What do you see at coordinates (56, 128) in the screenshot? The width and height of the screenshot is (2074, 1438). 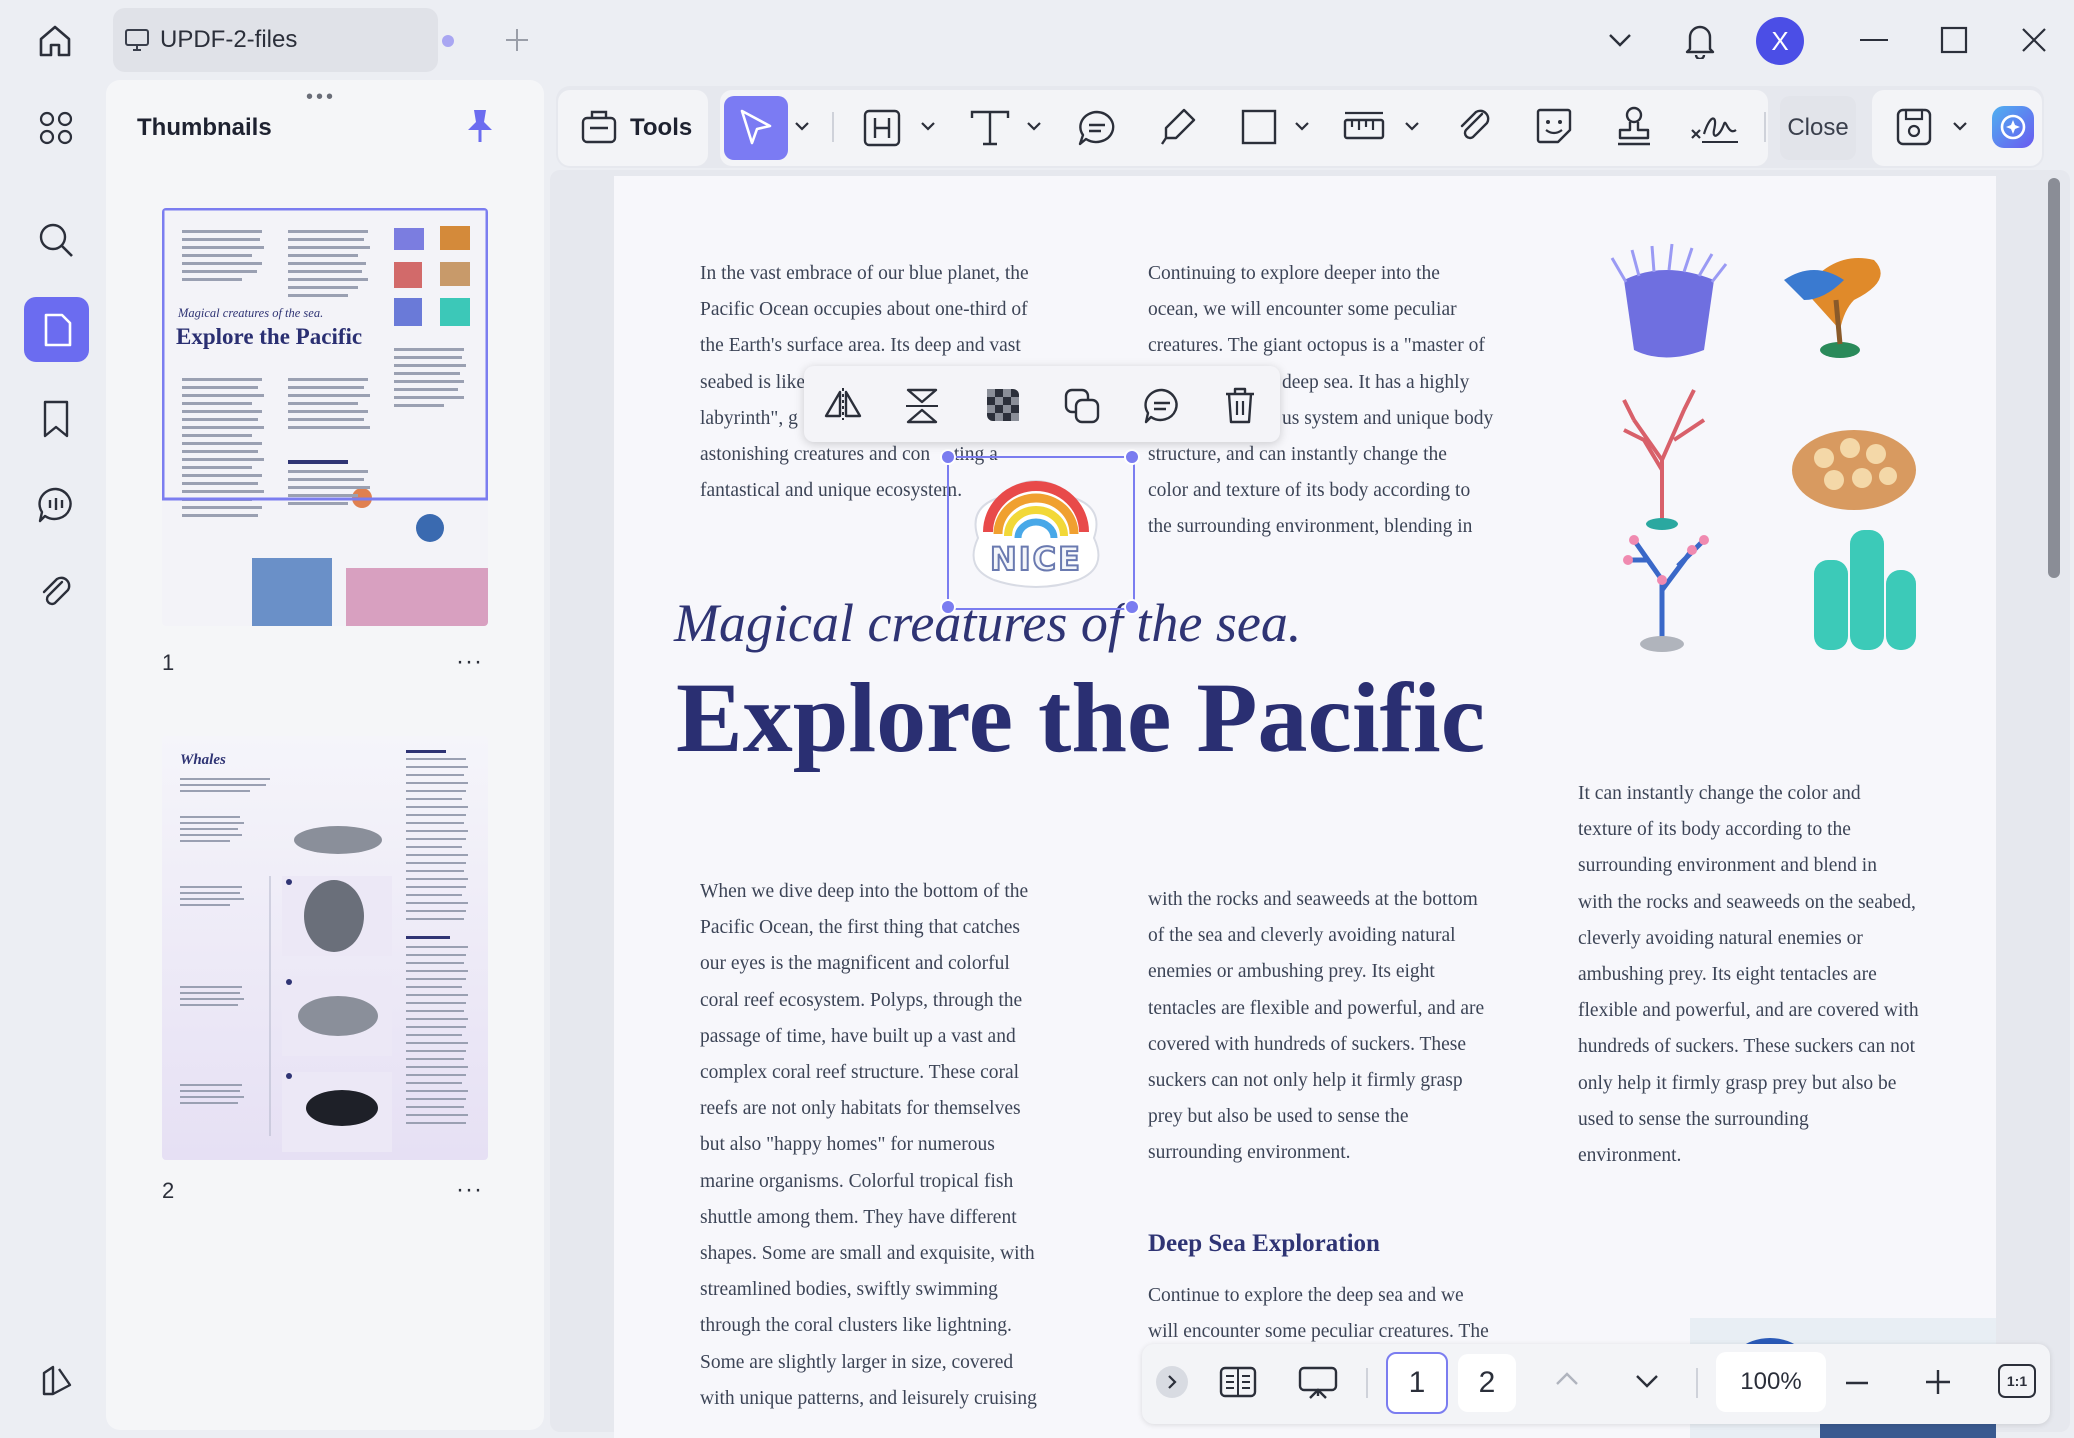 I see `apps-grid-icon` at bounding box center [56, 128].